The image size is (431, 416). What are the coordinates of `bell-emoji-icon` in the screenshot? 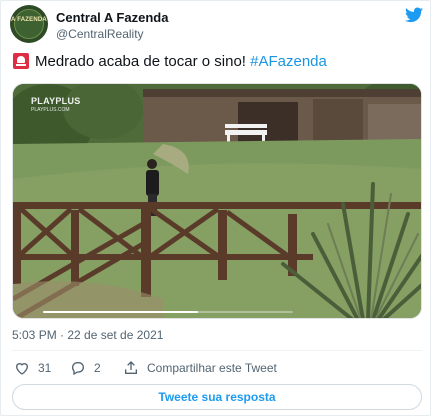 It's located at (21, 61).